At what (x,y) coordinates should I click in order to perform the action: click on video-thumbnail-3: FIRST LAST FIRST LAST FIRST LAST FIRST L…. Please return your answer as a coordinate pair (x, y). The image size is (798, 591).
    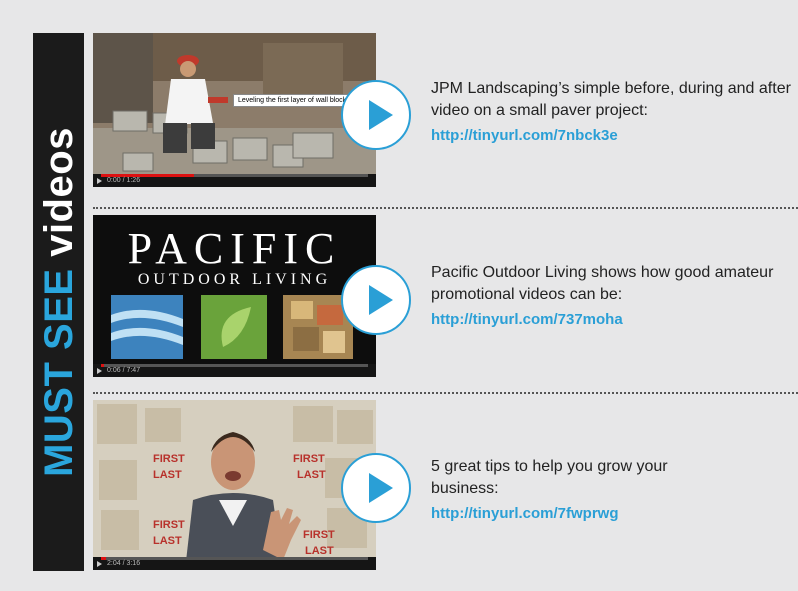
    Looking at the image, I should click on (234, 485).